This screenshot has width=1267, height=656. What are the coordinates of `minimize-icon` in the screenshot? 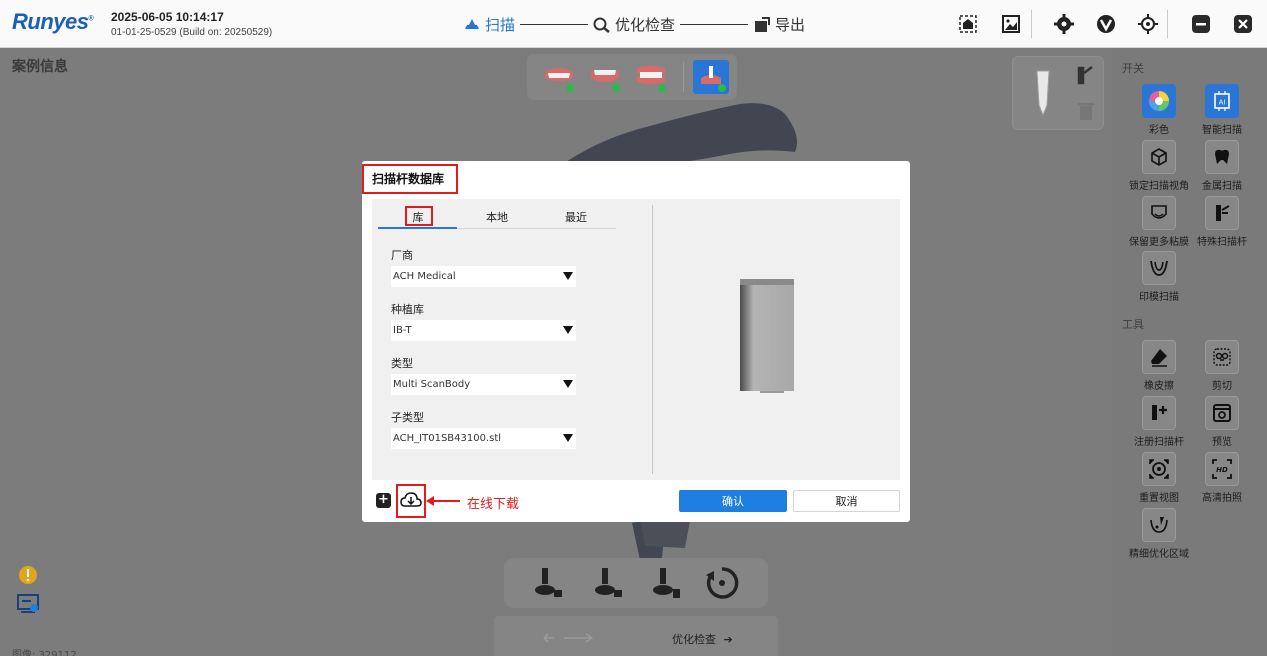 It's located at (1201, 24).